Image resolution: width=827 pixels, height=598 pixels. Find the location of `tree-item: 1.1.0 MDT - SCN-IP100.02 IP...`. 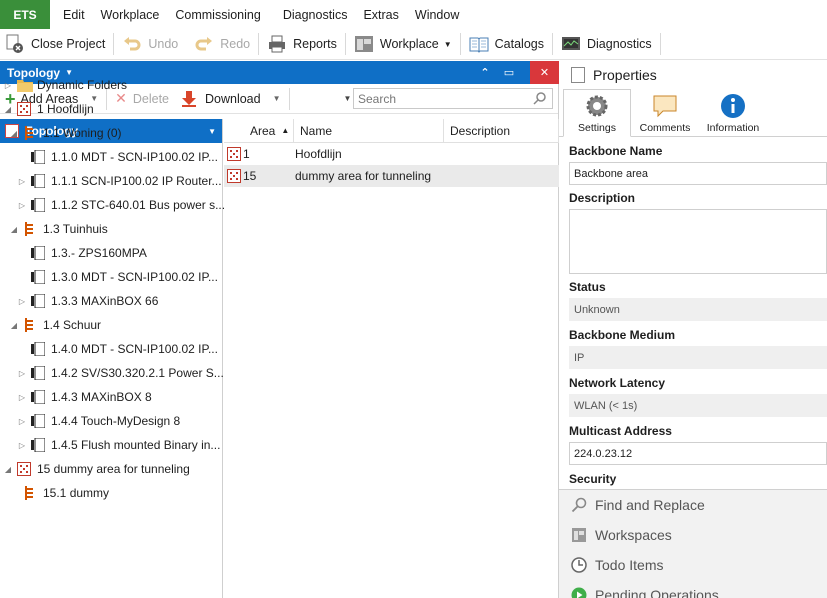

tree-item: 1.1.0 MDT - SCN-IP100.02 IP... is located at coordinates (117, 157).